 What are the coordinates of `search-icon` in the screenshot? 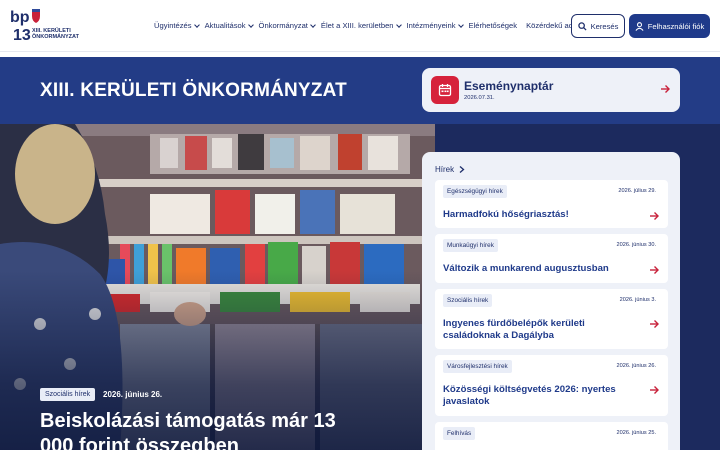 It's located at (582, 26).